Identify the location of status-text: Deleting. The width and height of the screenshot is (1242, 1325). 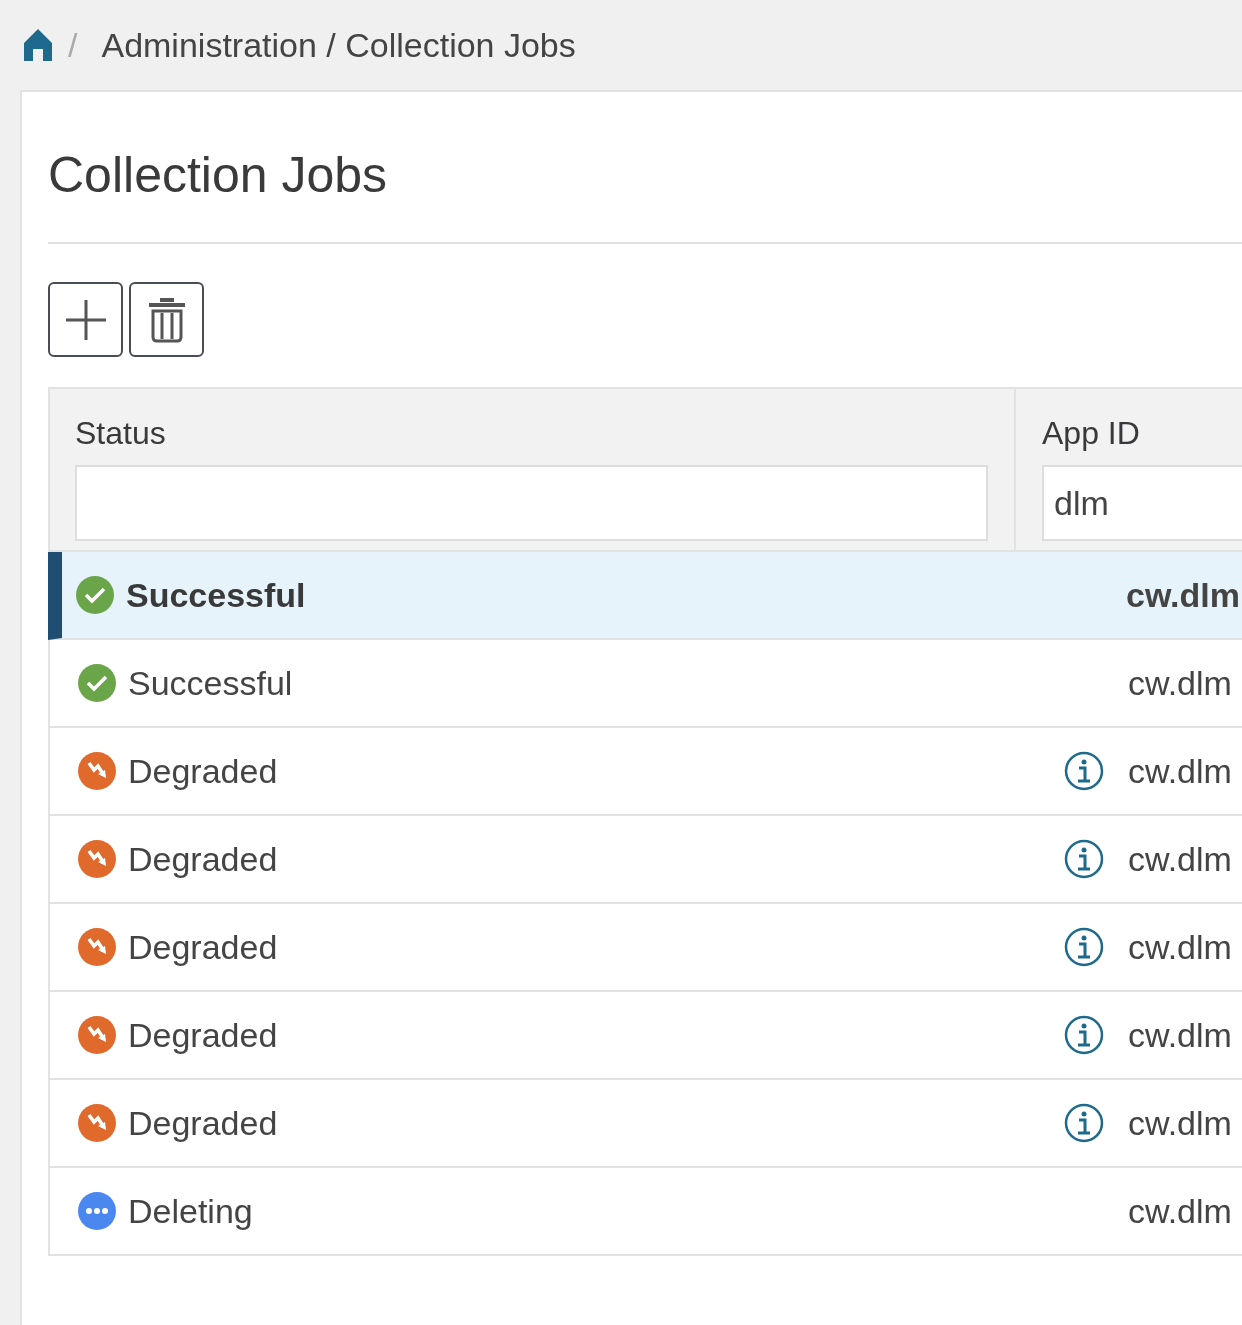
(191, 1211).